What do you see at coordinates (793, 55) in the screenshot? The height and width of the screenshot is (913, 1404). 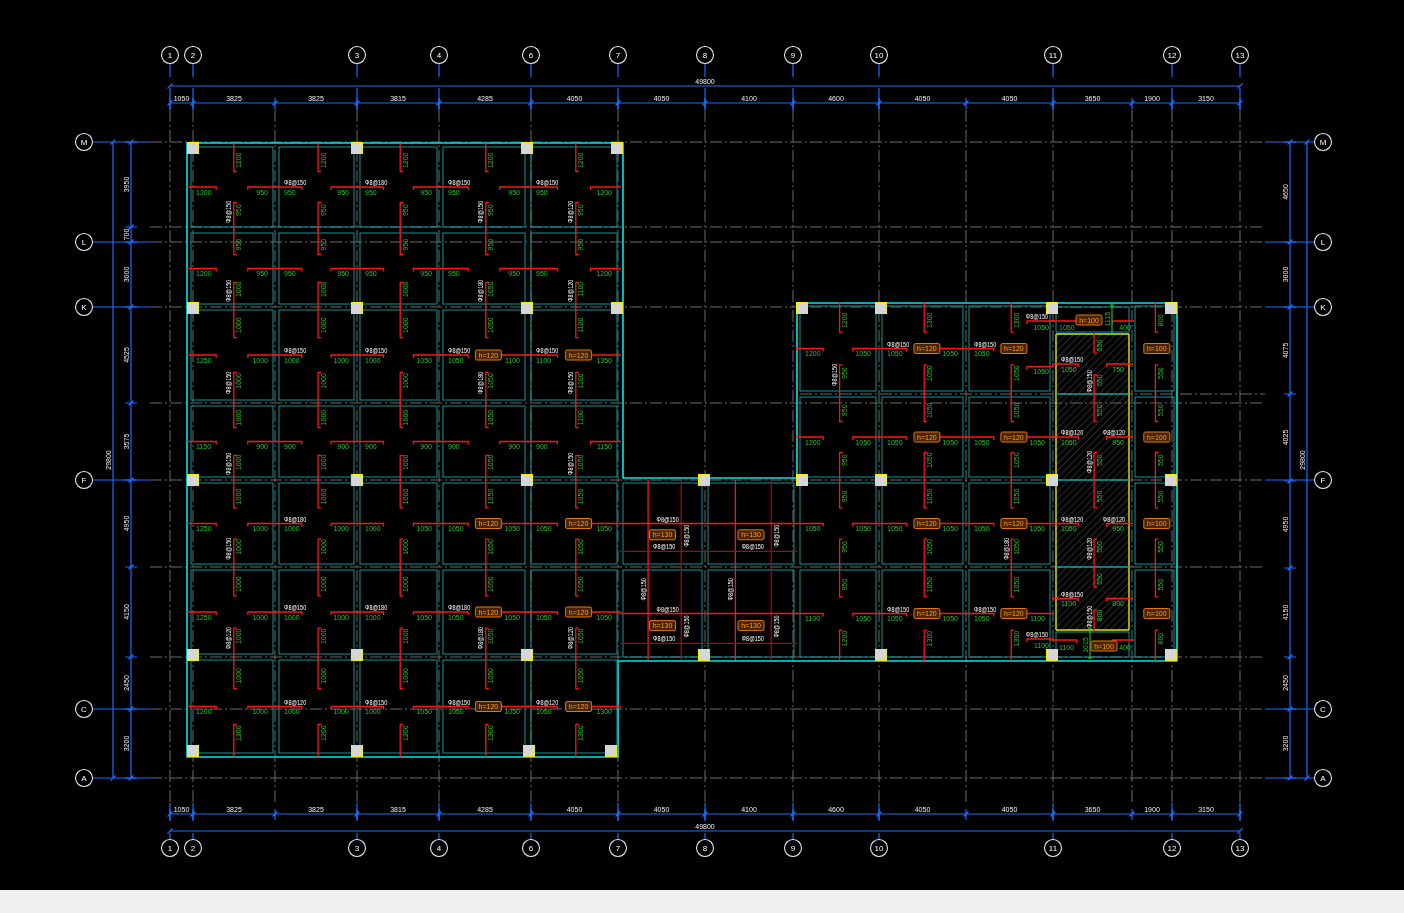 I see `axis-bubble: 9` at bounding box center [793, 55].